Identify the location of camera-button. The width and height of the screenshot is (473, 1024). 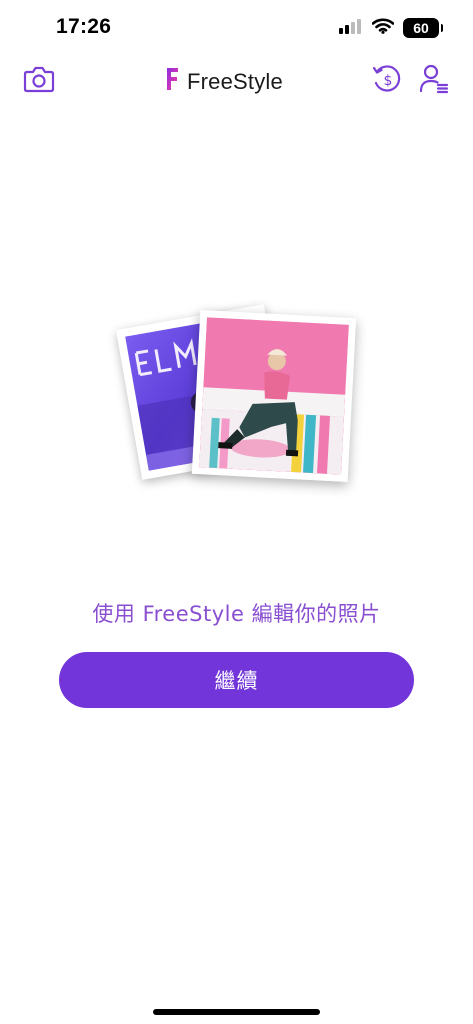
(39, 81).